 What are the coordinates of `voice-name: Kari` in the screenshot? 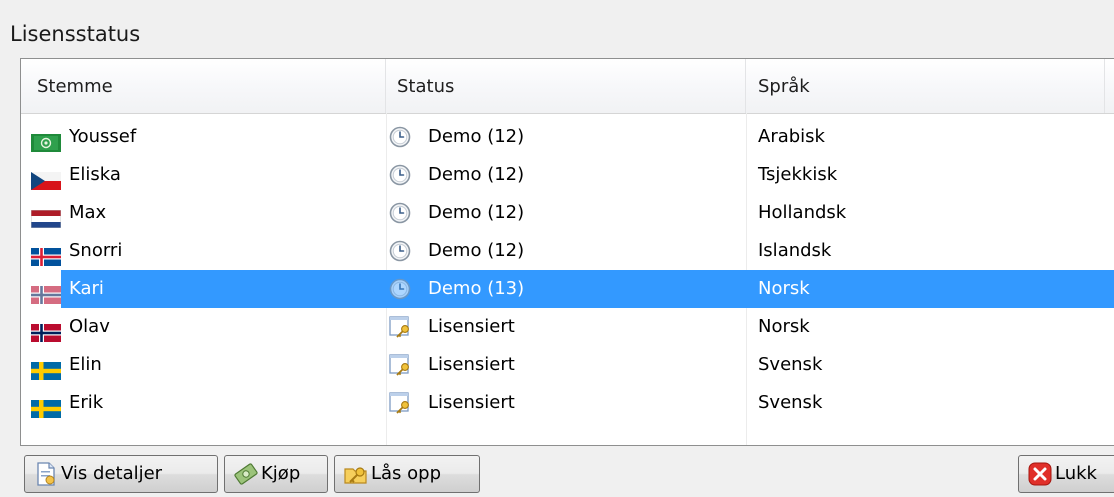 It's located at (86, 288).